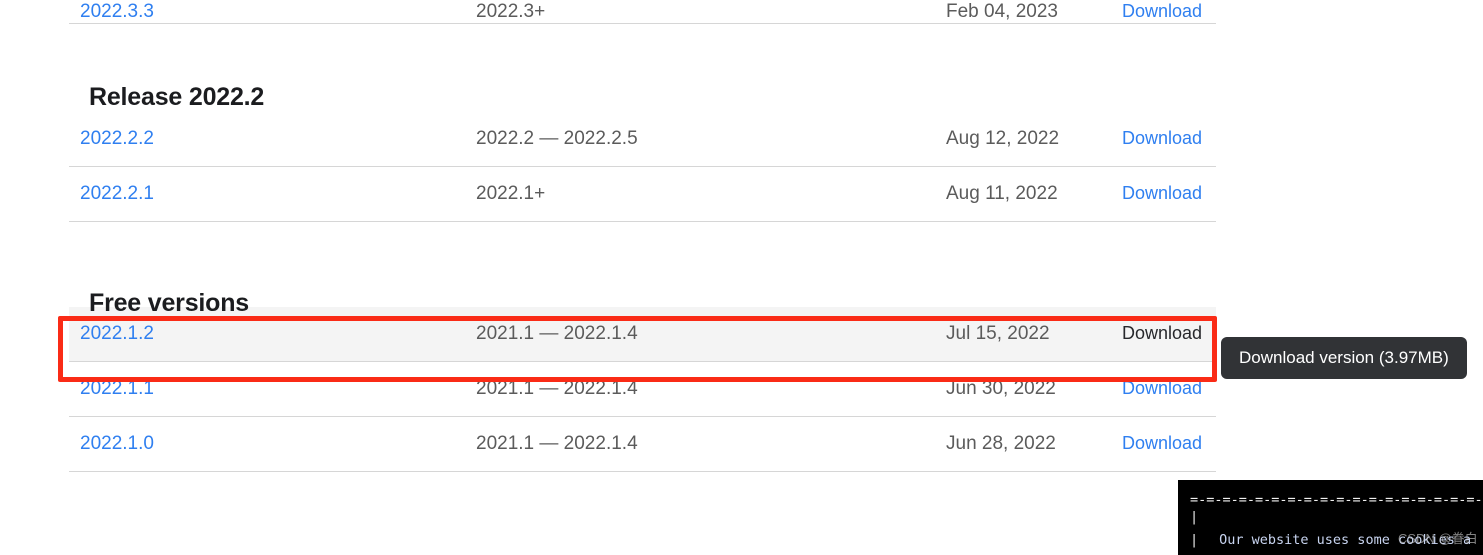  What do you see at coordinates (272, 139) in the screenshot?
I see `version-cell: 2022.2.2` at bounding box center [272, 139].